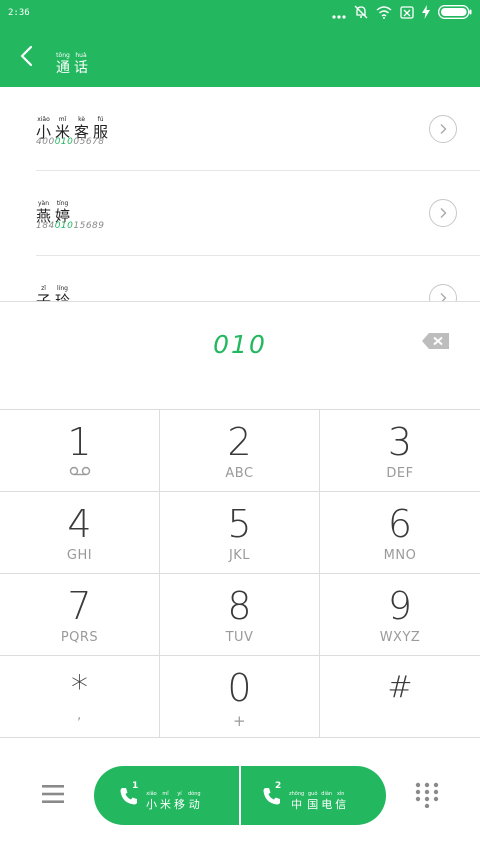 Image resolution: width=480 pixels, height=853 pixels. What do you see at coordinates (278, 785) in the screenshot?
I see `sim-number: 2` at bounding box center [278, 785].